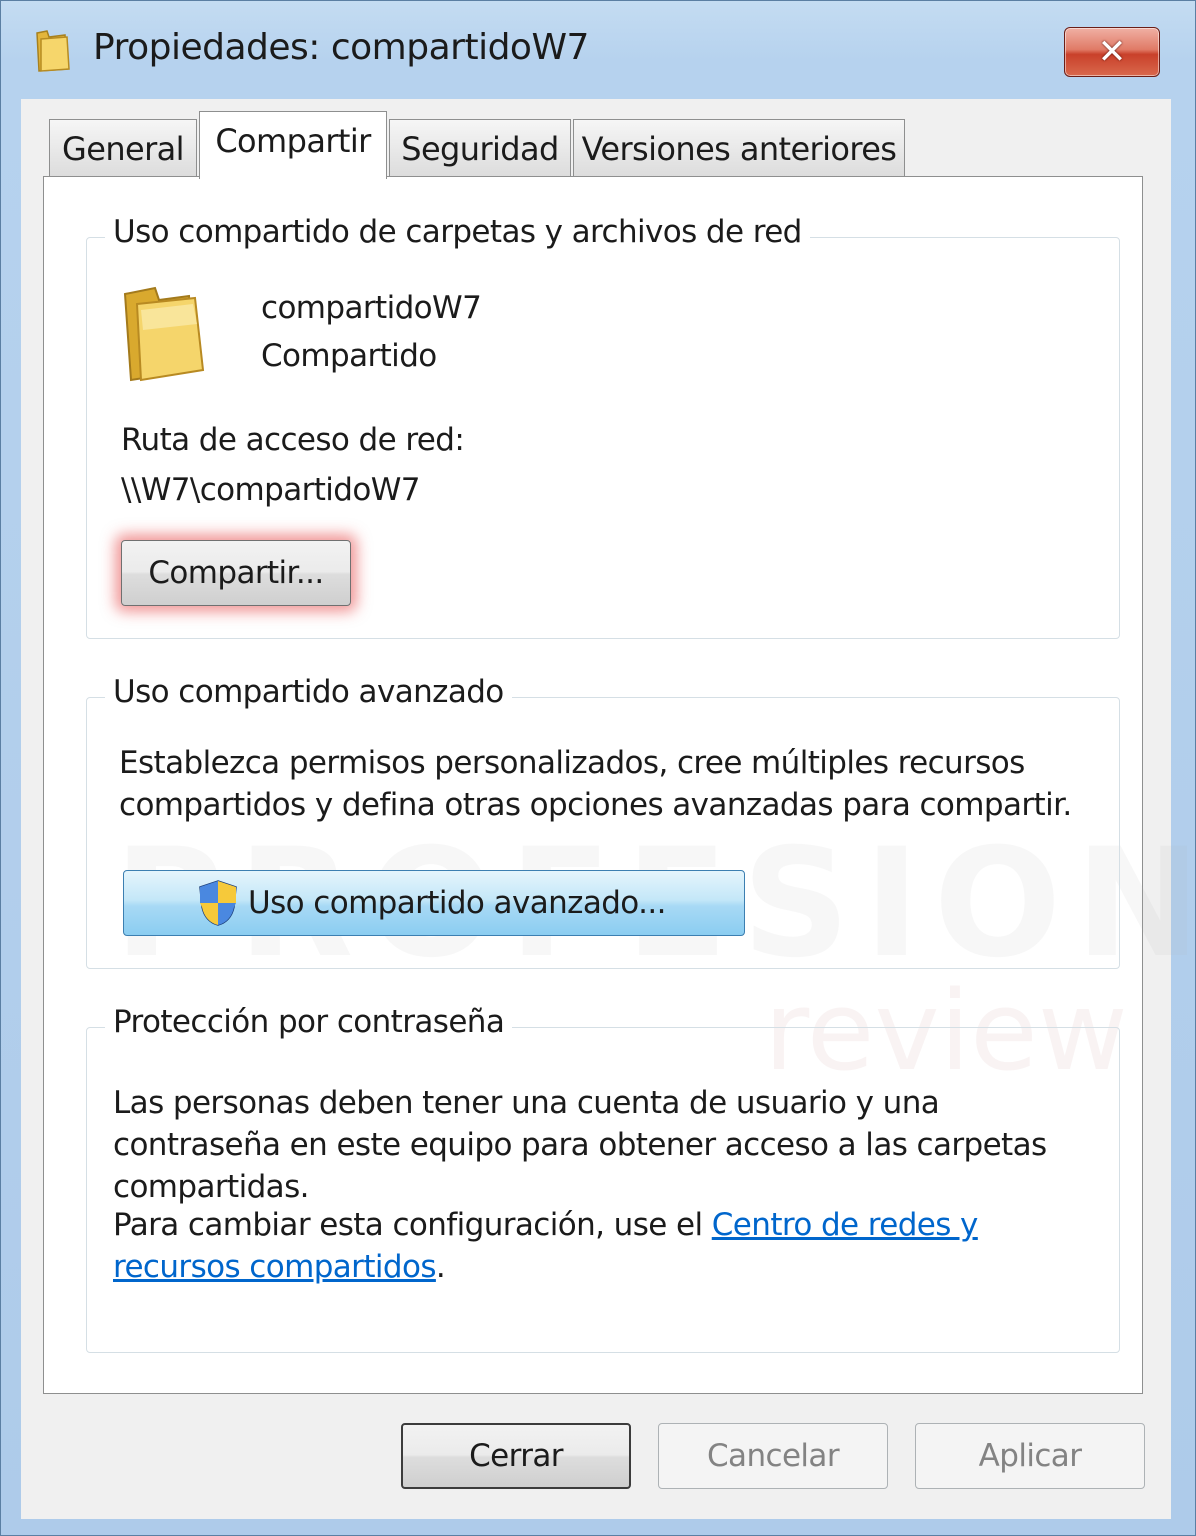 Image resolution: width=1196 pixels, height=1536 pixels. I want to click on uac-shield-icon, so click(218, 903).